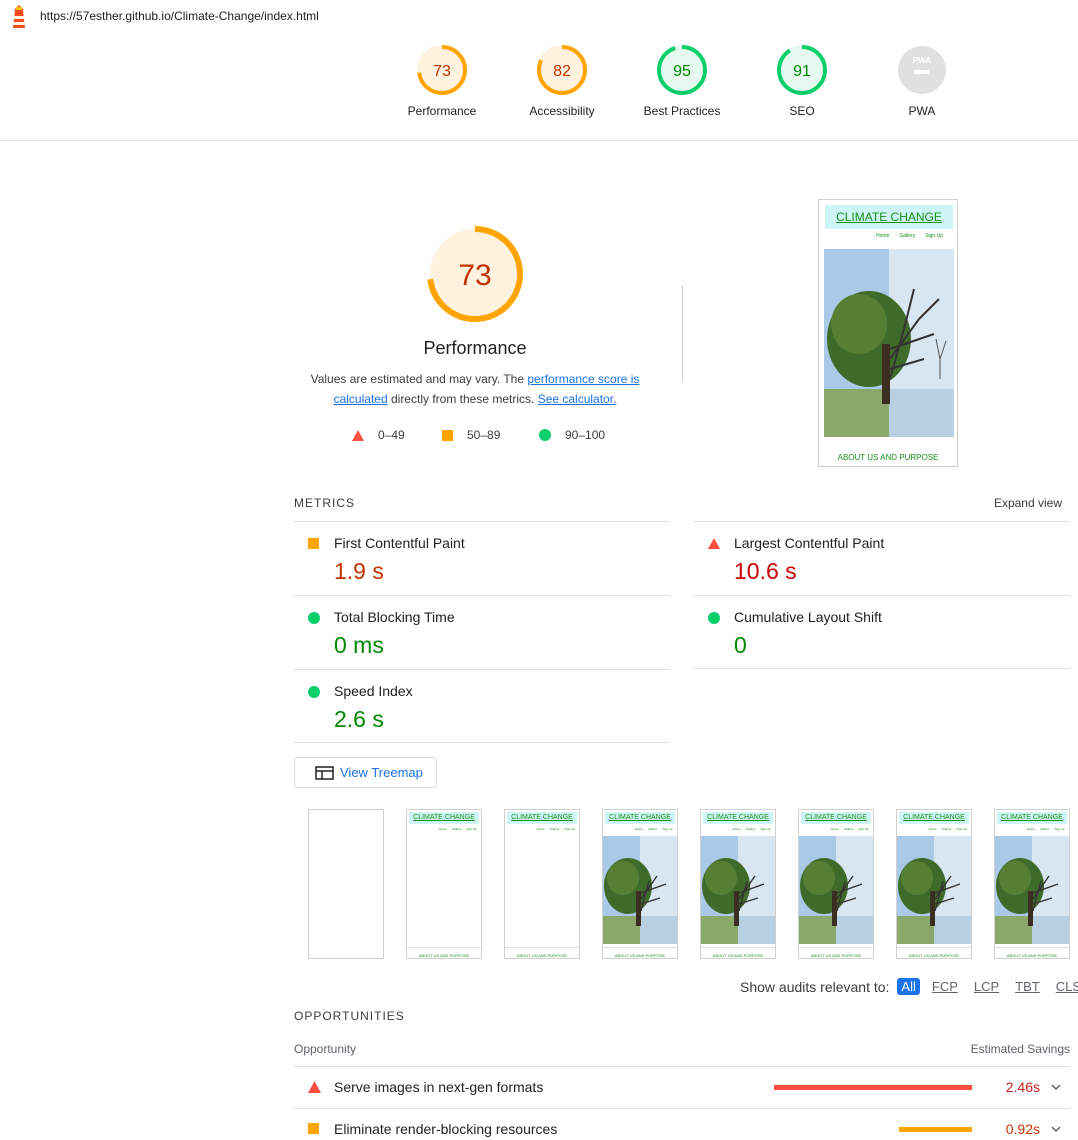 The image size is (1078, 1140). I want to click on gauge-score: 95, so click(682, 71).